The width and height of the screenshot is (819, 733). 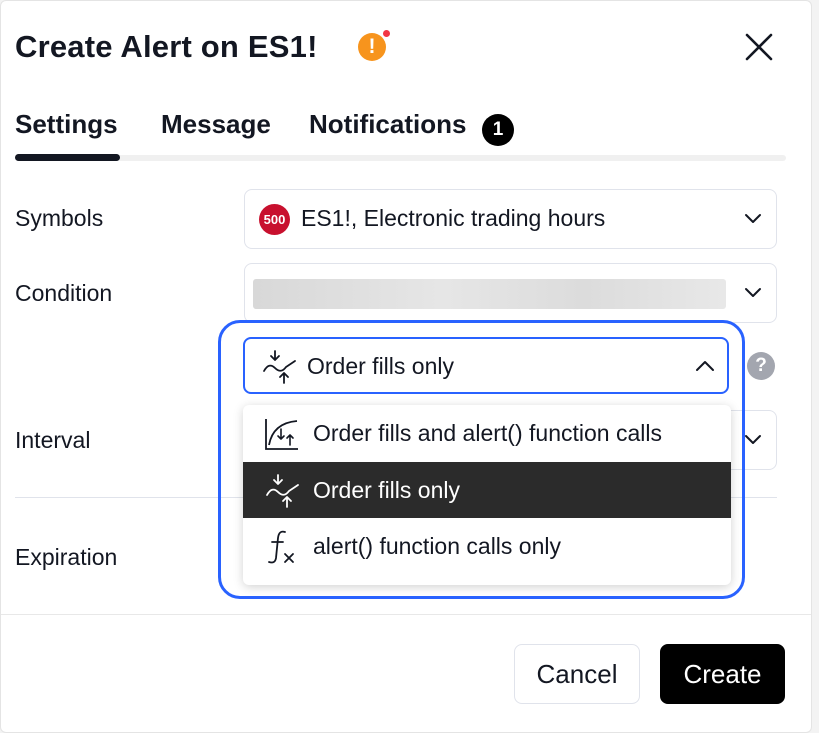 I want to click on create-button: Create, so click(x=722, y=674).